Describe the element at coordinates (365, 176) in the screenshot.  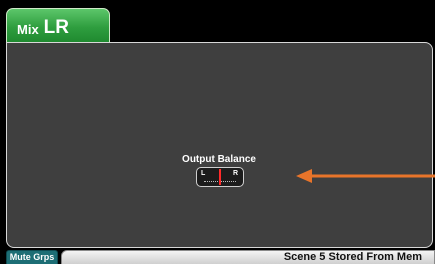
I see `pointer-arrow-icon` at that location.